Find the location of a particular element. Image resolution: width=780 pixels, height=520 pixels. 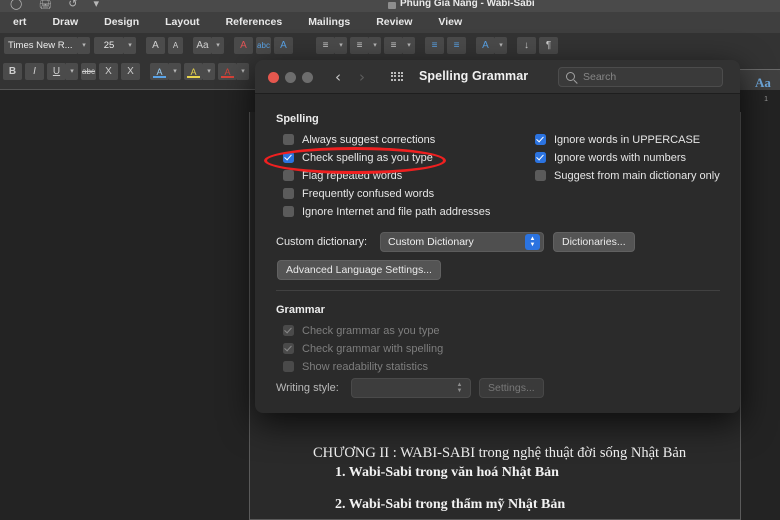

search-placeholder: Search is located at coordinates (600, 77).